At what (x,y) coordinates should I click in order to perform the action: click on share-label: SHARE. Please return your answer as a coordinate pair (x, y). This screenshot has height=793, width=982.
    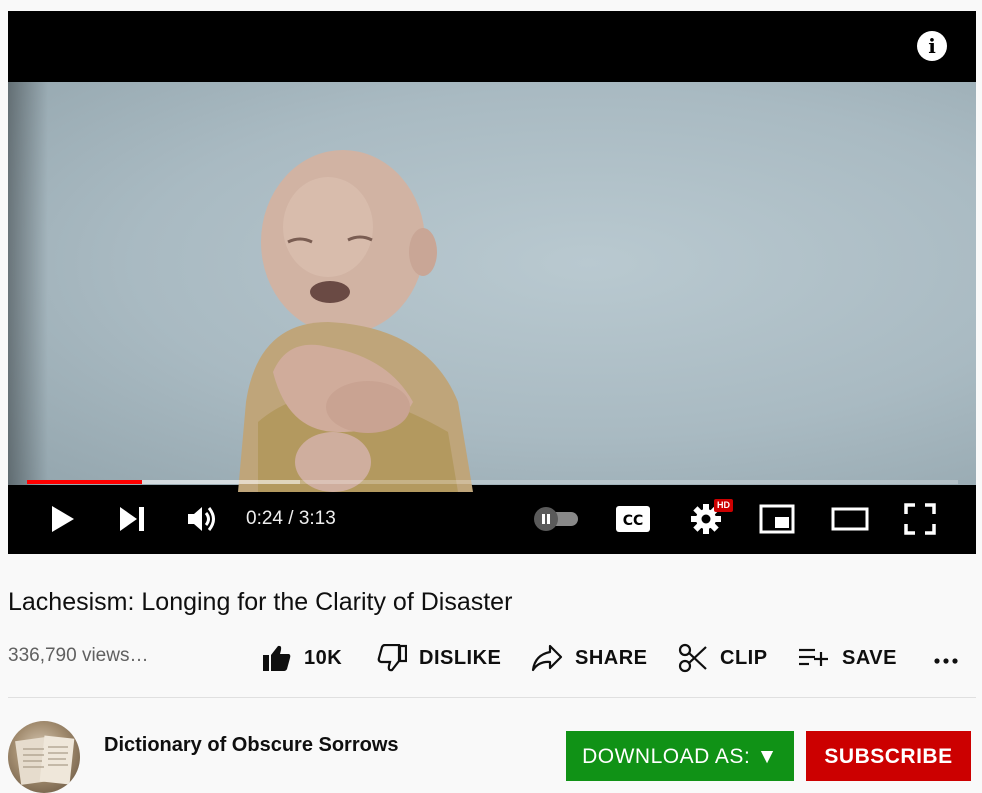
    Looking at the image, I should click on (611, 657).